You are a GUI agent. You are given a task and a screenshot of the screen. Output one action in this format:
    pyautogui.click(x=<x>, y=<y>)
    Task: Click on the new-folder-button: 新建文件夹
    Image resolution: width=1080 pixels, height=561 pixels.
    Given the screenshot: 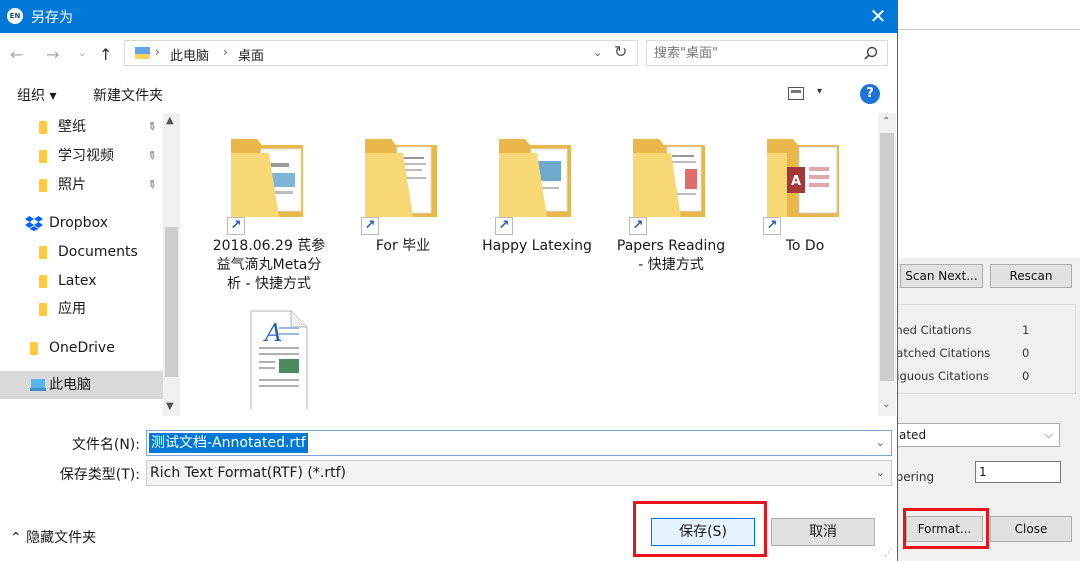 What is the action you would take?
    pyautogui.click(x=128, y=95)
    